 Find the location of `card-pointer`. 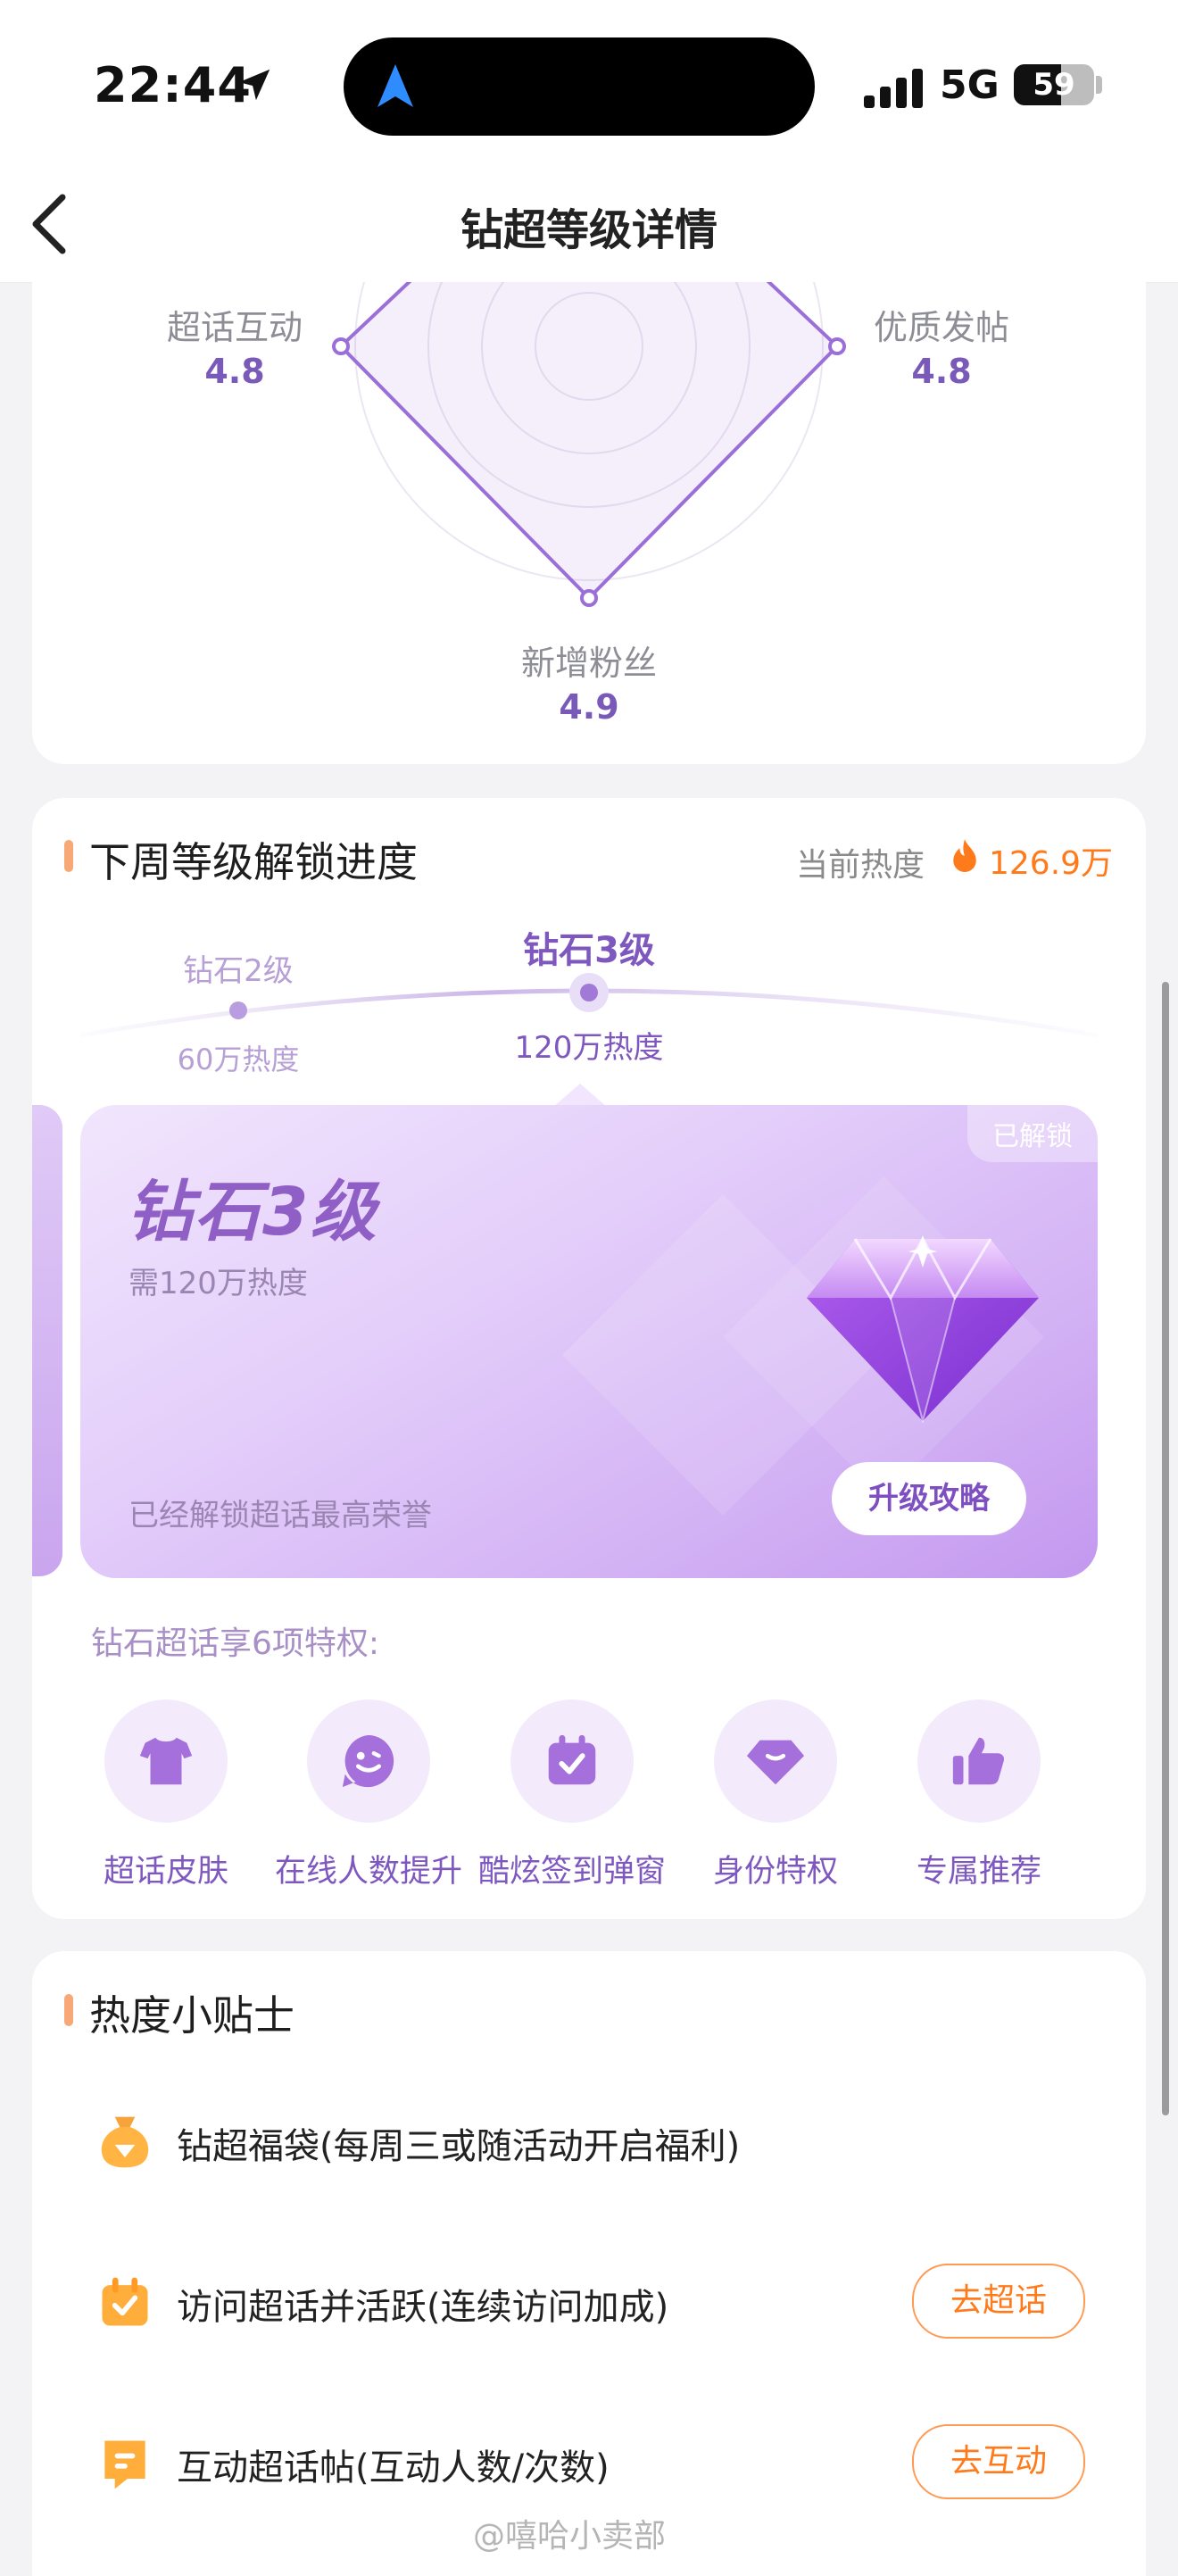

card-pointer is located at coordinates (580, 1095).